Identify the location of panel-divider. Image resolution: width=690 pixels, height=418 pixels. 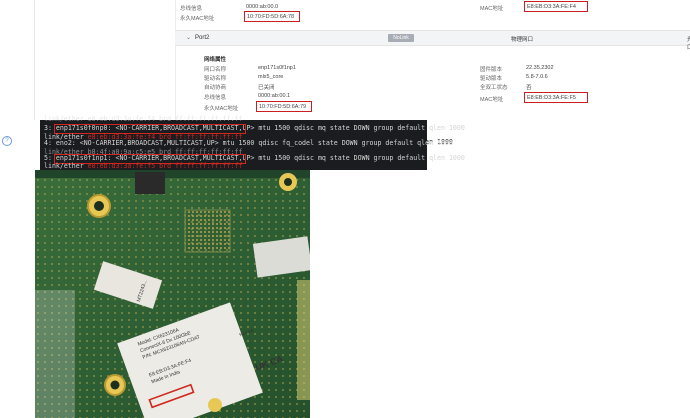
(175, 60).